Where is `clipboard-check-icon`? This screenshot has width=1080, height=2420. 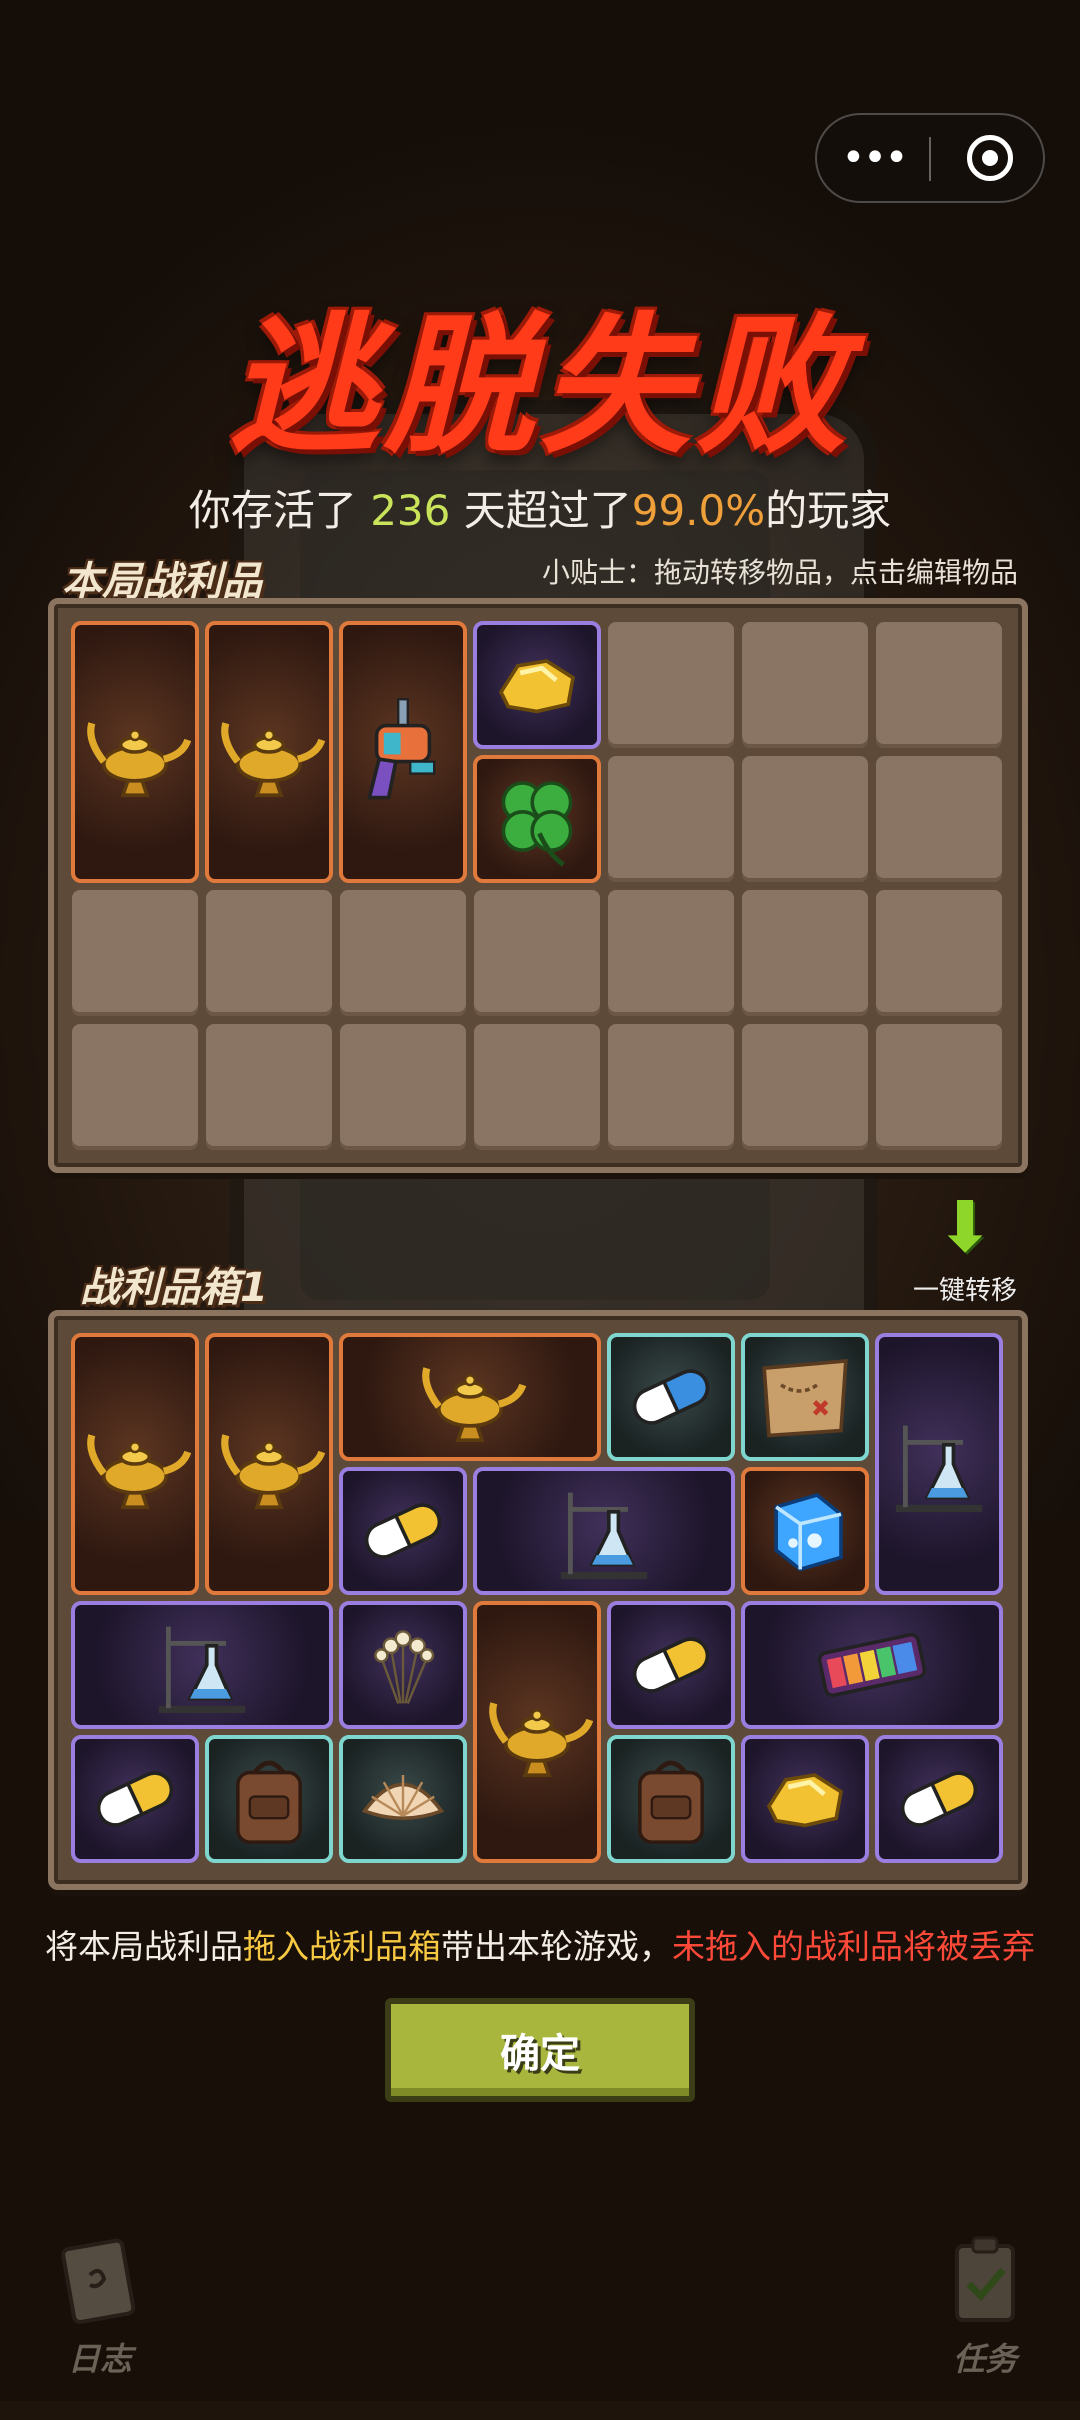
clipboard-check-icon is located at coordinates (985, 2279).